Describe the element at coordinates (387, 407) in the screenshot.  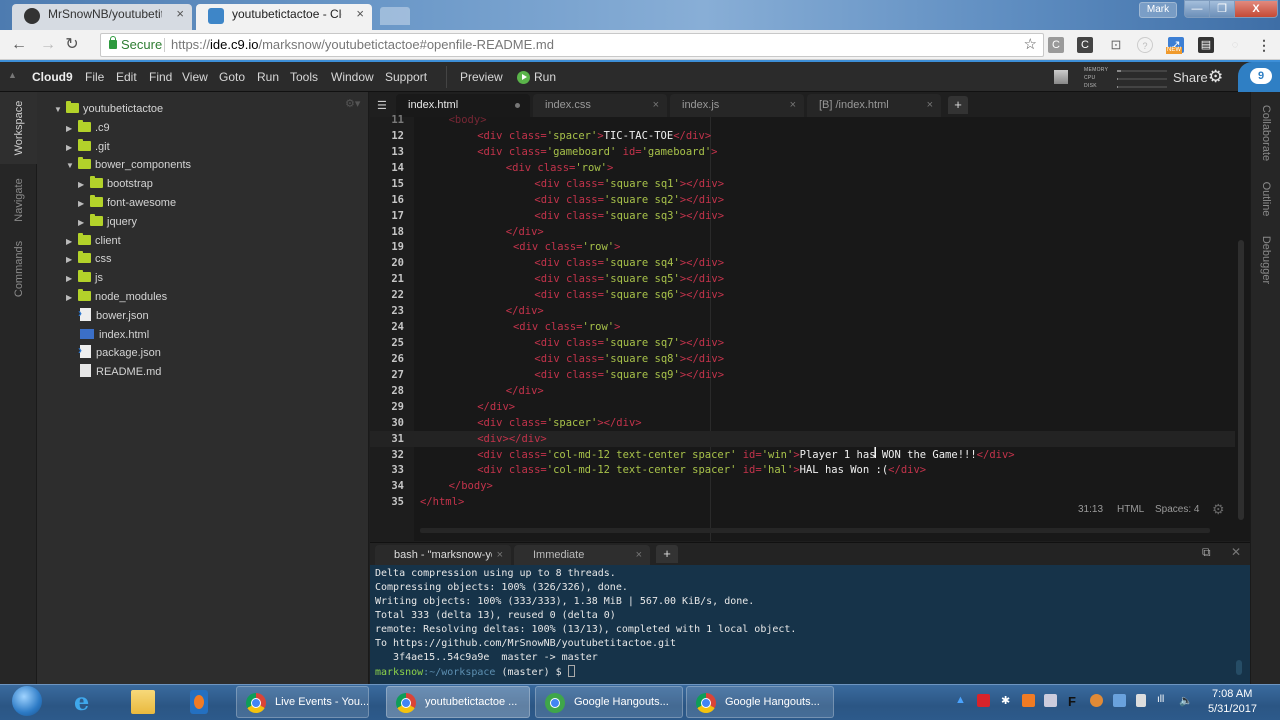
I see `line-number: 29` at that location.